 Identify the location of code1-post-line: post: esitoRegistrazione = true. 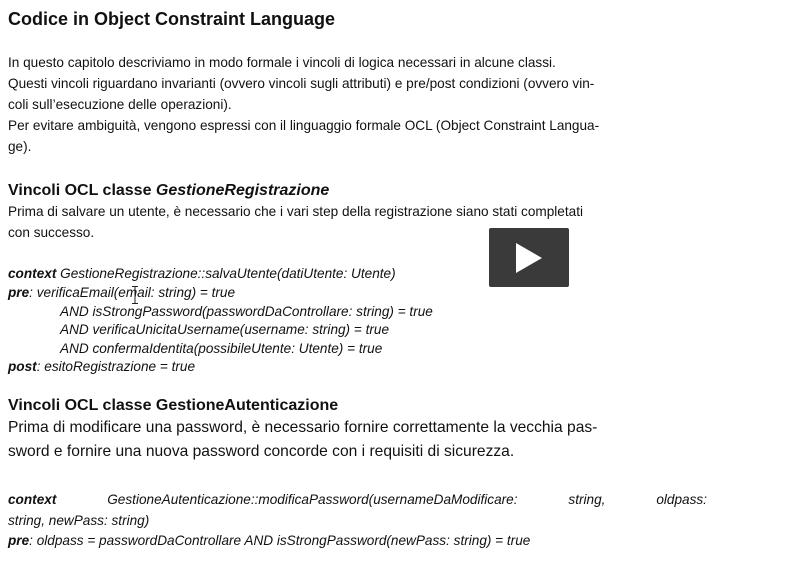
(101, 366).